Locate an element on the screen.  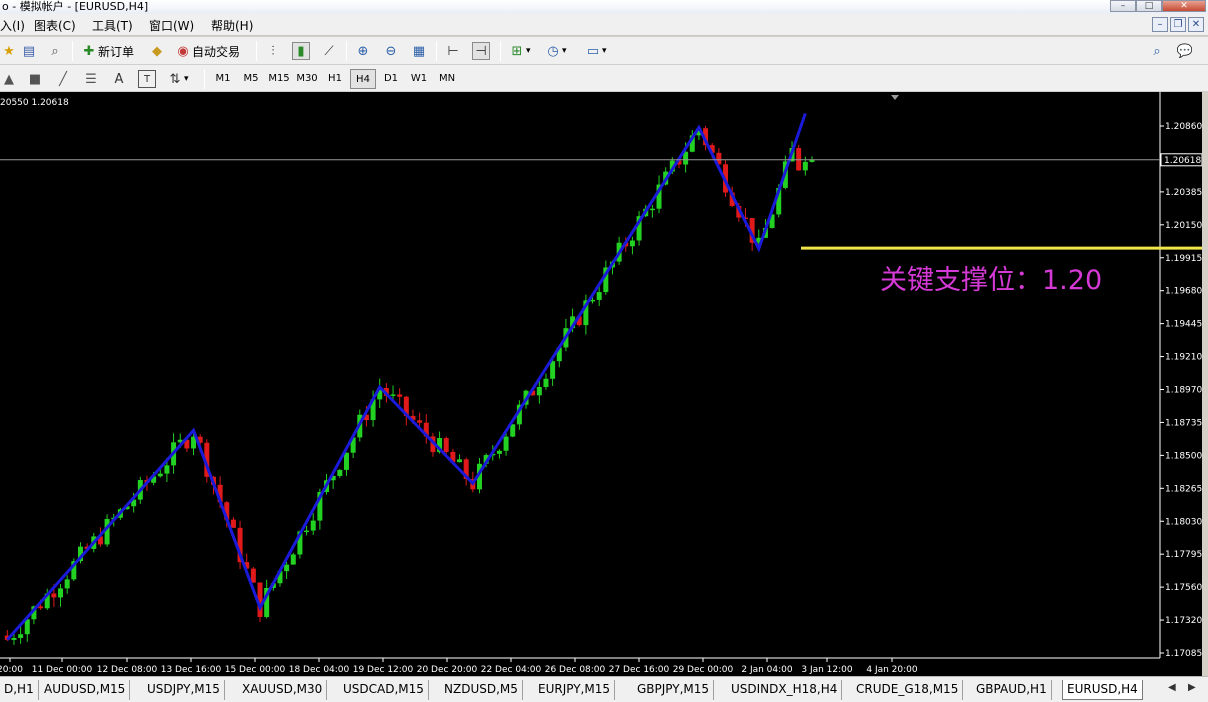
market-watch-icon: ▤ is located at coordinates (29, 51).